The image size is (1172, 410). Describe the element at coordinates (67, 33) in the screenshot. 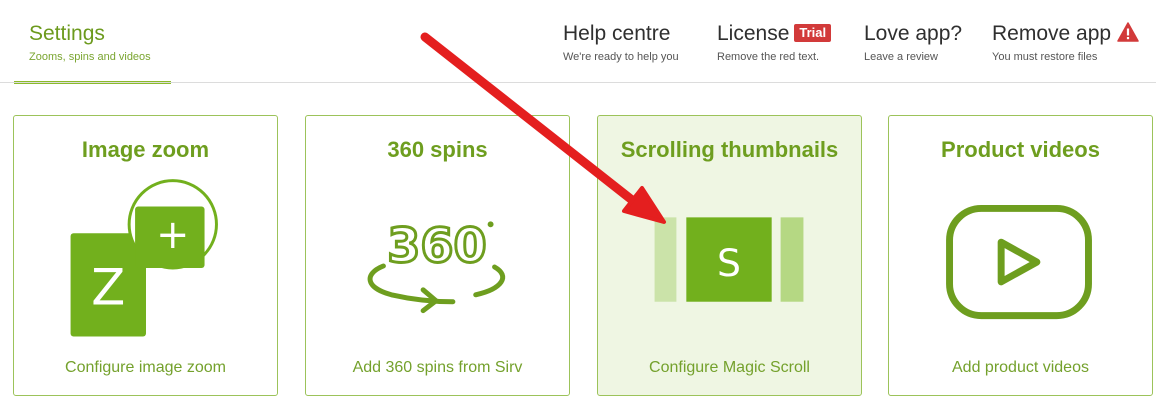

I see `tab-settings-title: Settings` at that location.